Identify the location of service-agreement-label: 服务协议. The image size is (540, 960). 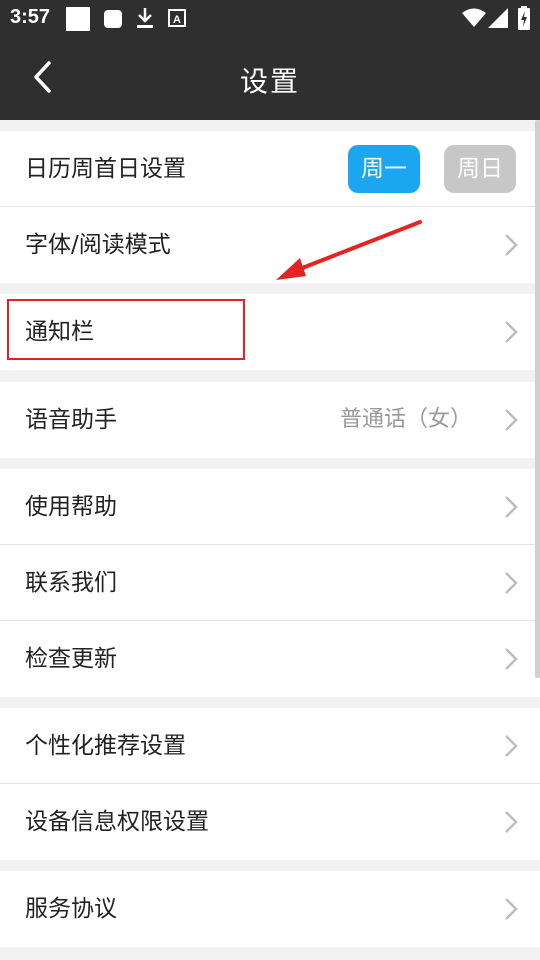
(71, 909).